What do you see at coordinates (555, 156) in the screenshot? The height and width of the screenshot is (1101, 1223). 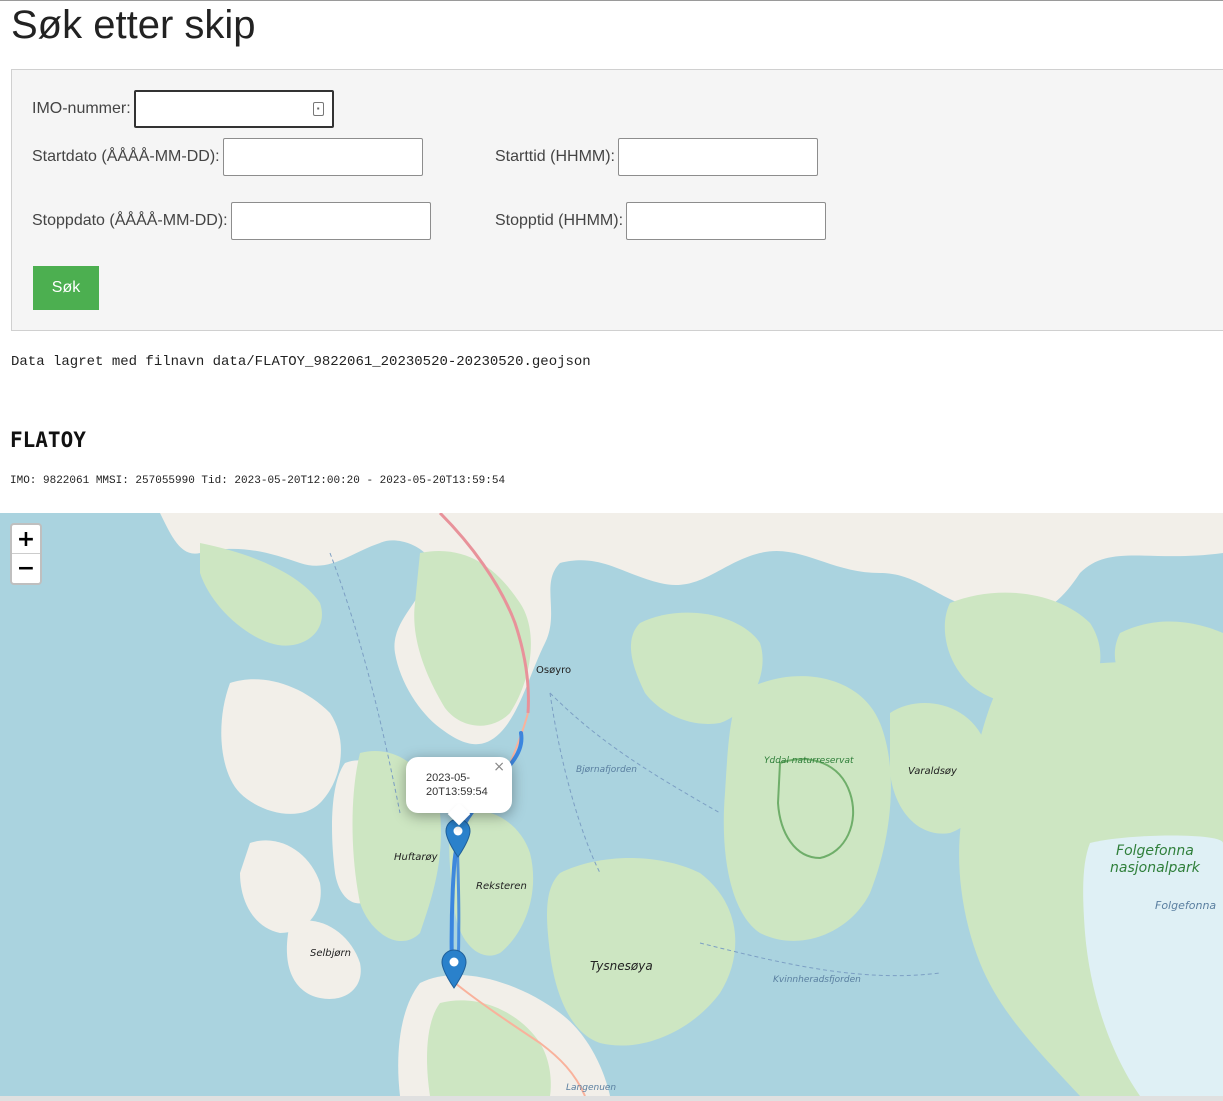 I see `starttime-label: Starttid (HHMM):` at bounding box center [555, 156].